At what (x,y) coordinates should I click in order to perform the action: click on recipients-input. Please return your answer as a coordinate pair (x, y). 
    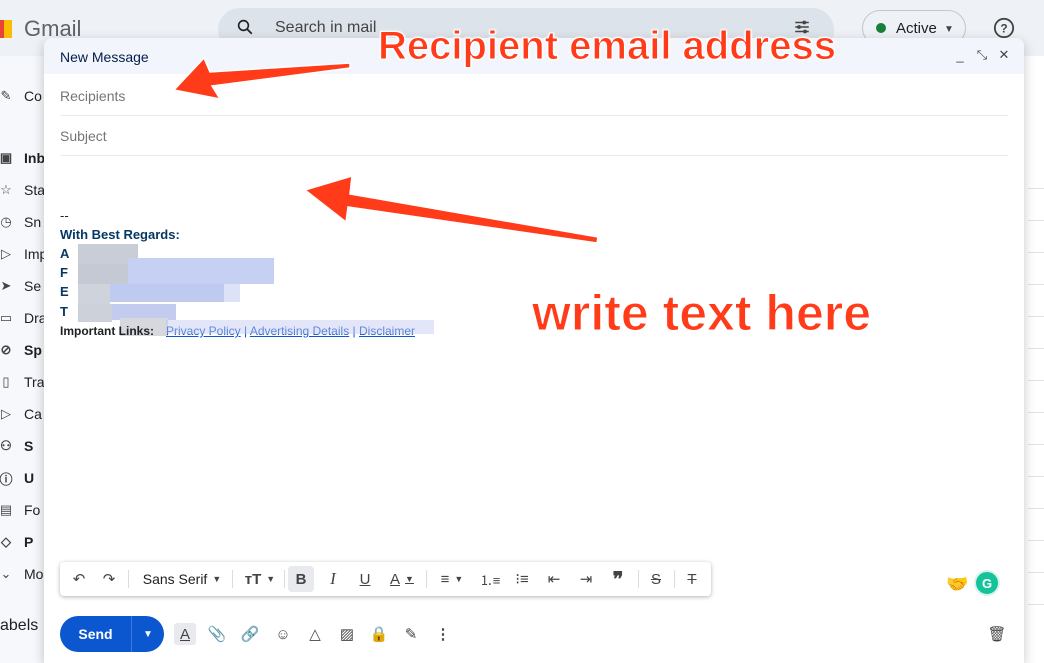
    Looking at the image, I should click on (534, 95).